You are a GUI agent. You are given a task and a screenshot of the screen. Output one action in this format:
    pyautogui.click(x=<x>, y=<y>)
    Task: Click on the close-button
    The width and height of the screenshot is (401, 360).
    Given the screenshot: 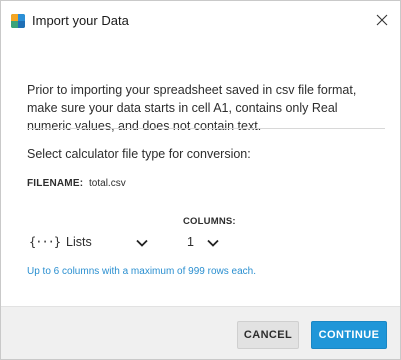 What is the action you would take?
    pyautogui.click(x=382, y=20)
    